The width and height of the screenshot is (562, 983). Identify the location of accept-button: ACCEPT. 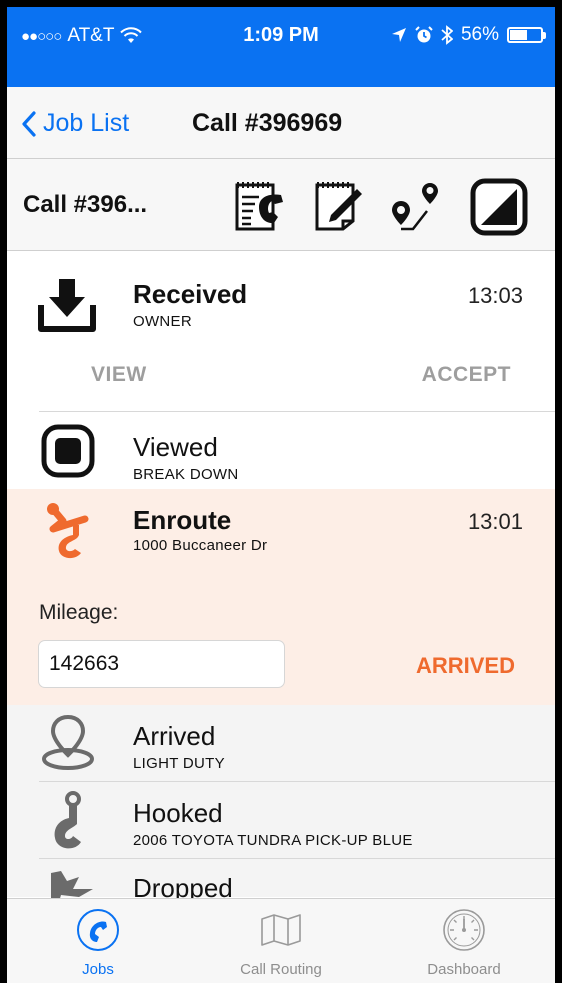
(466, 375).